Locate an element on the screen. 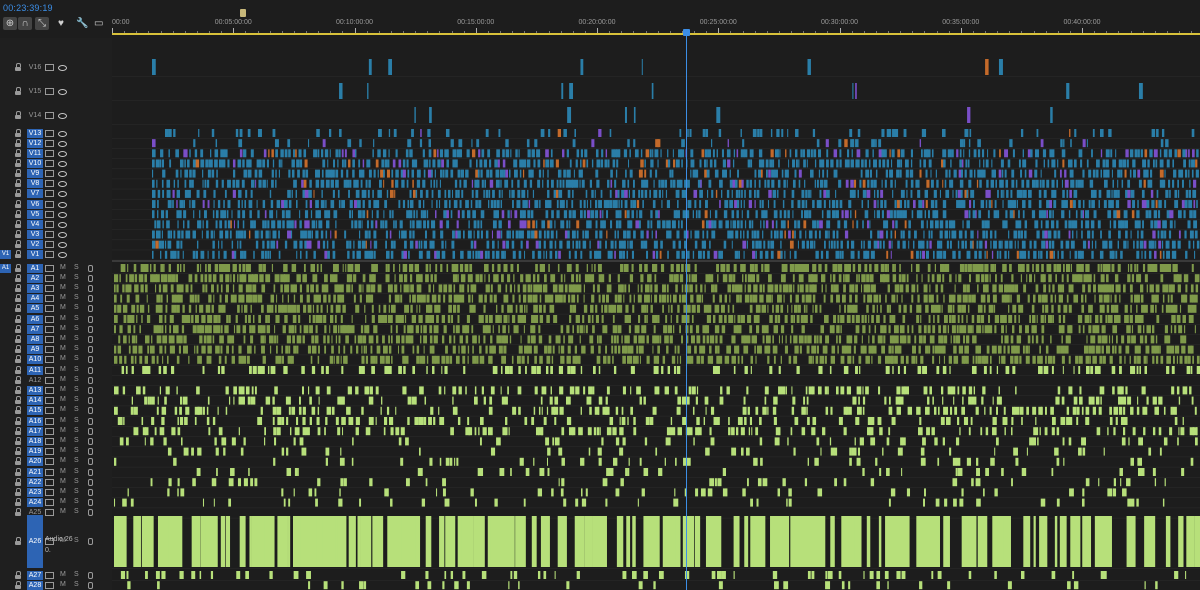  lock-icon is located at coordinates (18, 461).